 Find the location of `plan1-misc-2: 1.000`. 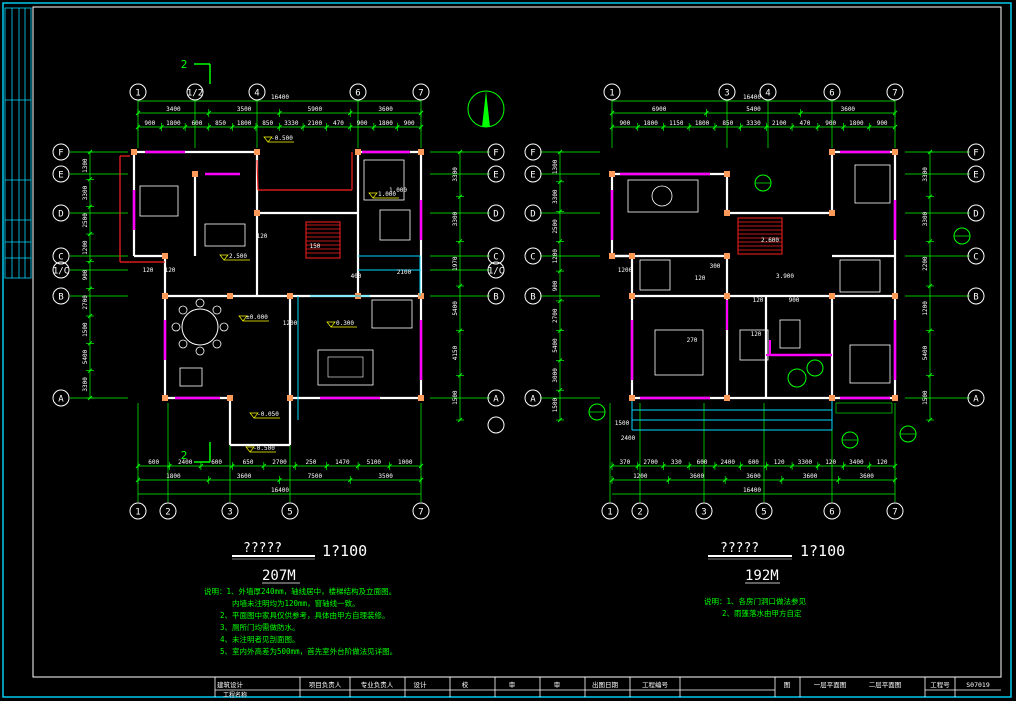

plan1-misc-2: 1.000 is located at coordinates (398, 190).